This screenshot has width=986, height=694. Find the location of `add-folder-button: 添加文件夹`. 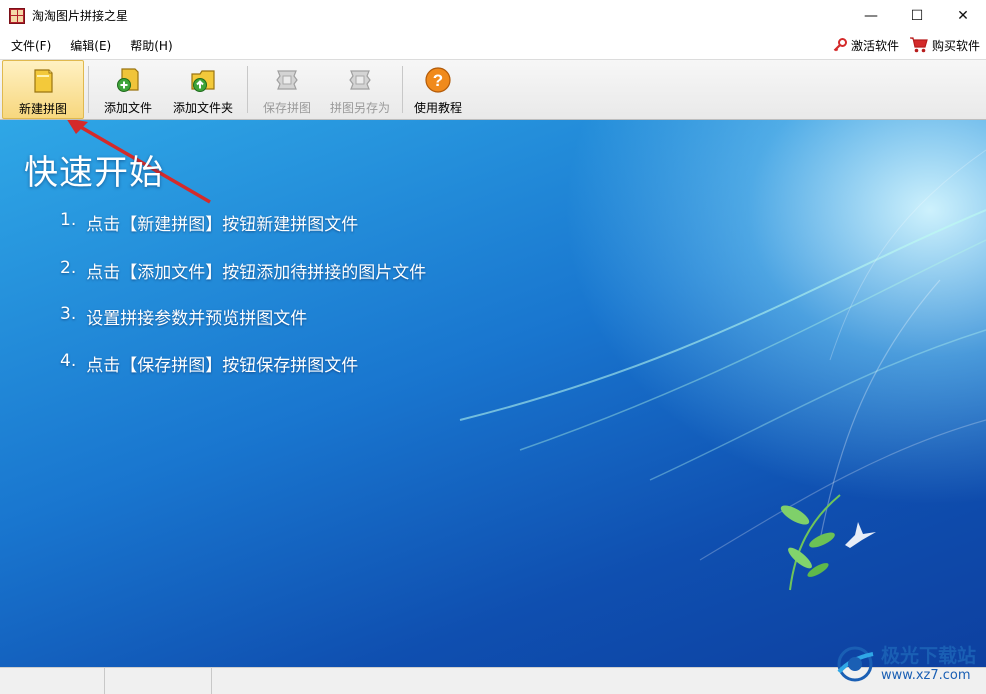

add-folder-button: 添加文件夹 is located at coordinates (203, 89).